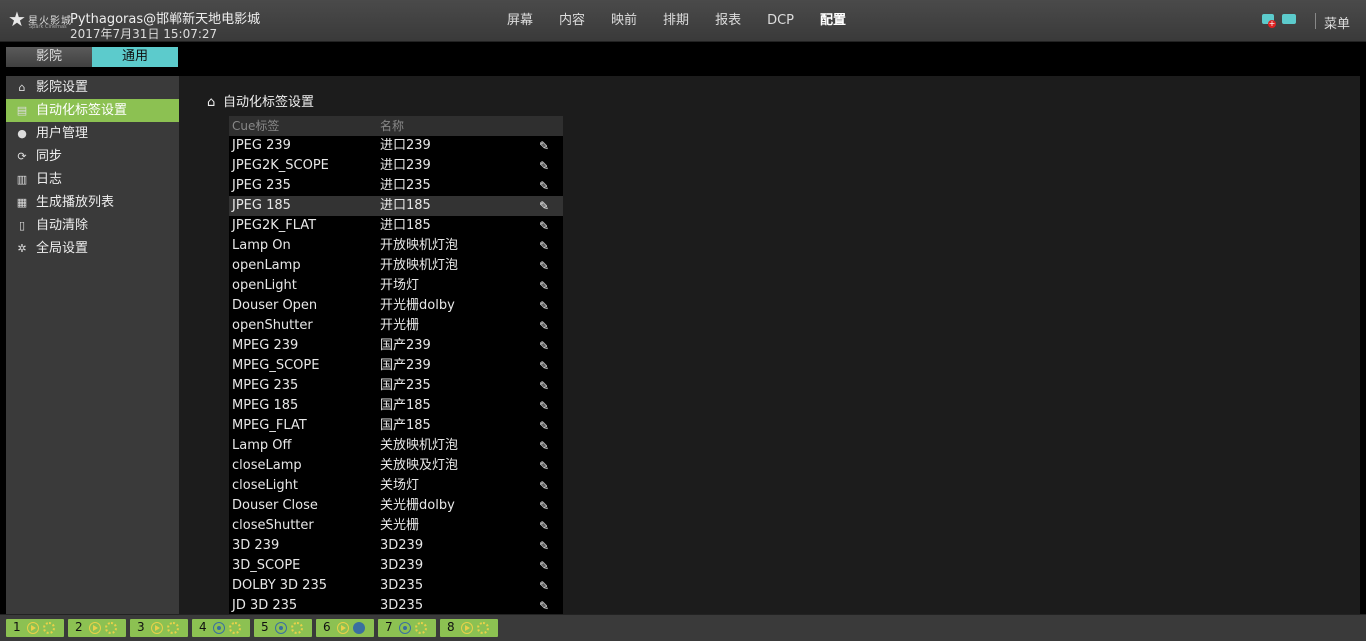  Describe the element at coordinates (265, 345) in the screenshot. I see `cue-label-cell: MPEG 239` at that location.